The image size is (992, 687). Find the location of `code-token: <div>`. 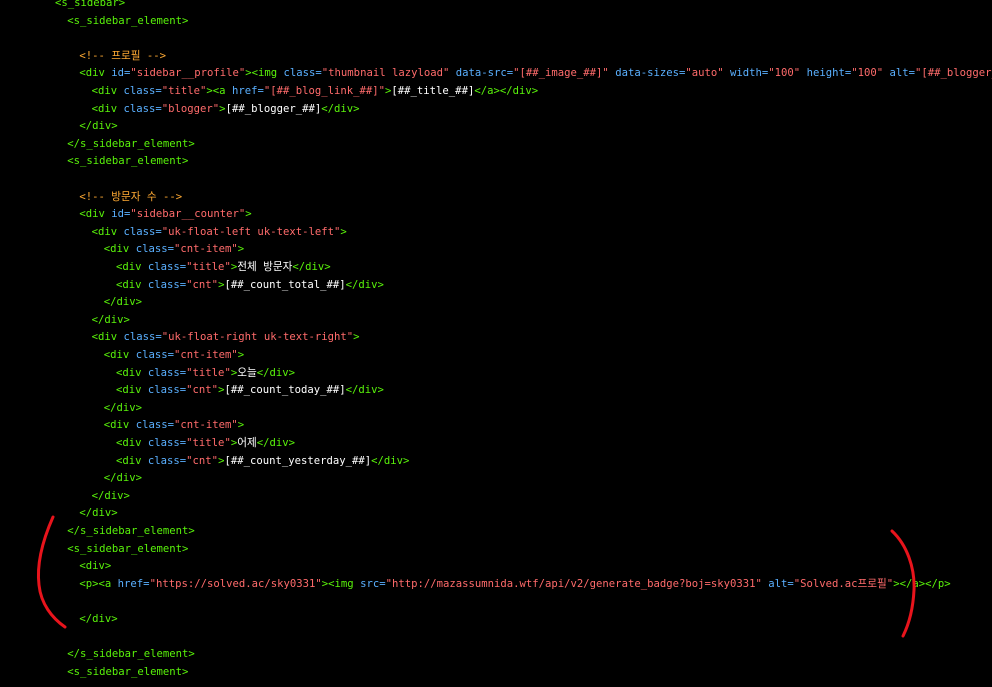

code-token: <div> is located at coordinates (95, 566).